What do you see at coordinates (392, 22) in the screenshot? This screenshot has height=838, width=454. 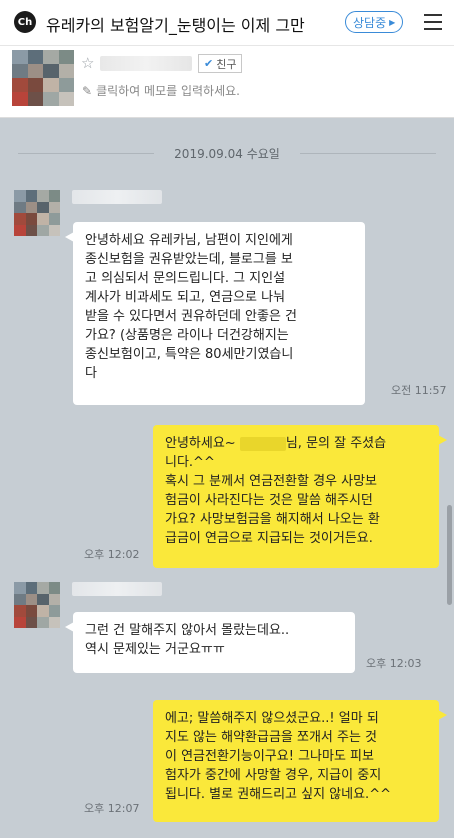 I see `chevron-right-icon: ▶` at bounding box center [392, 22].